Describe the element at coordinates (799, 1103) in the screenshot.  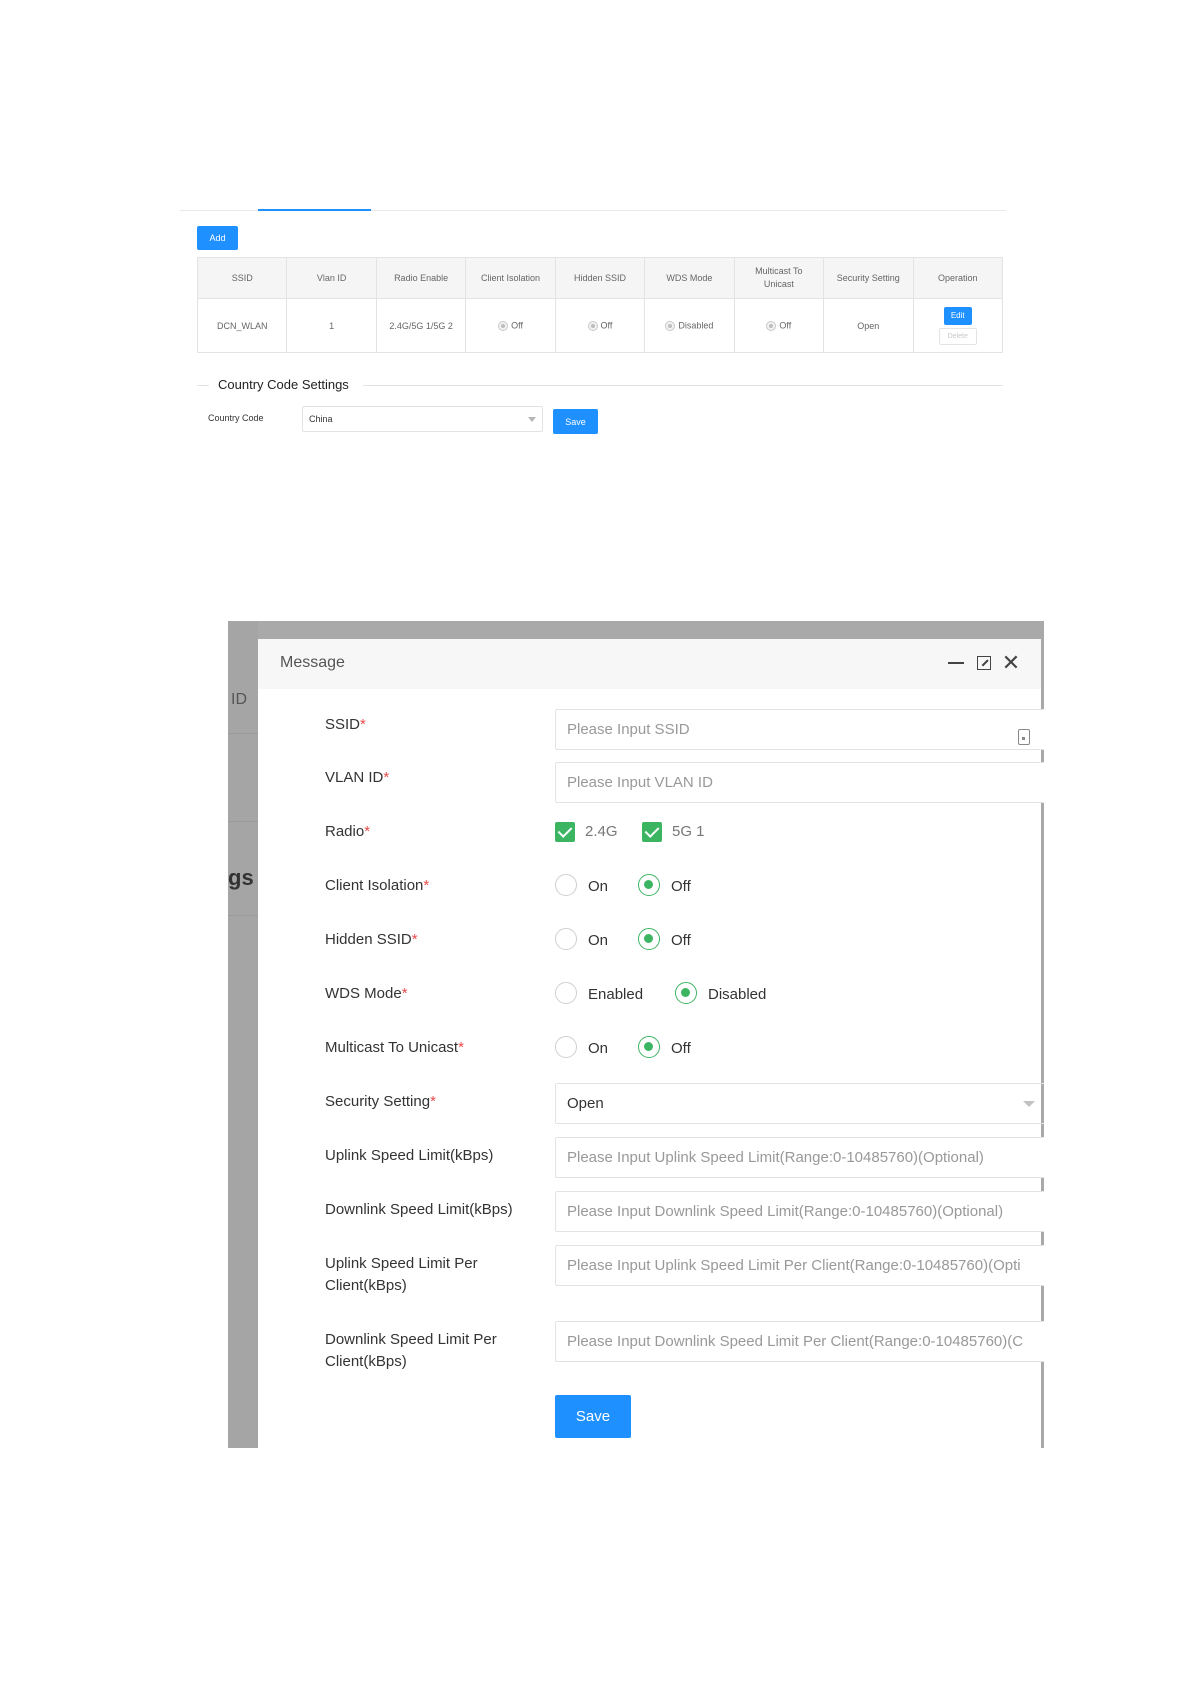
I see `security-setting-select: Open` at that location.